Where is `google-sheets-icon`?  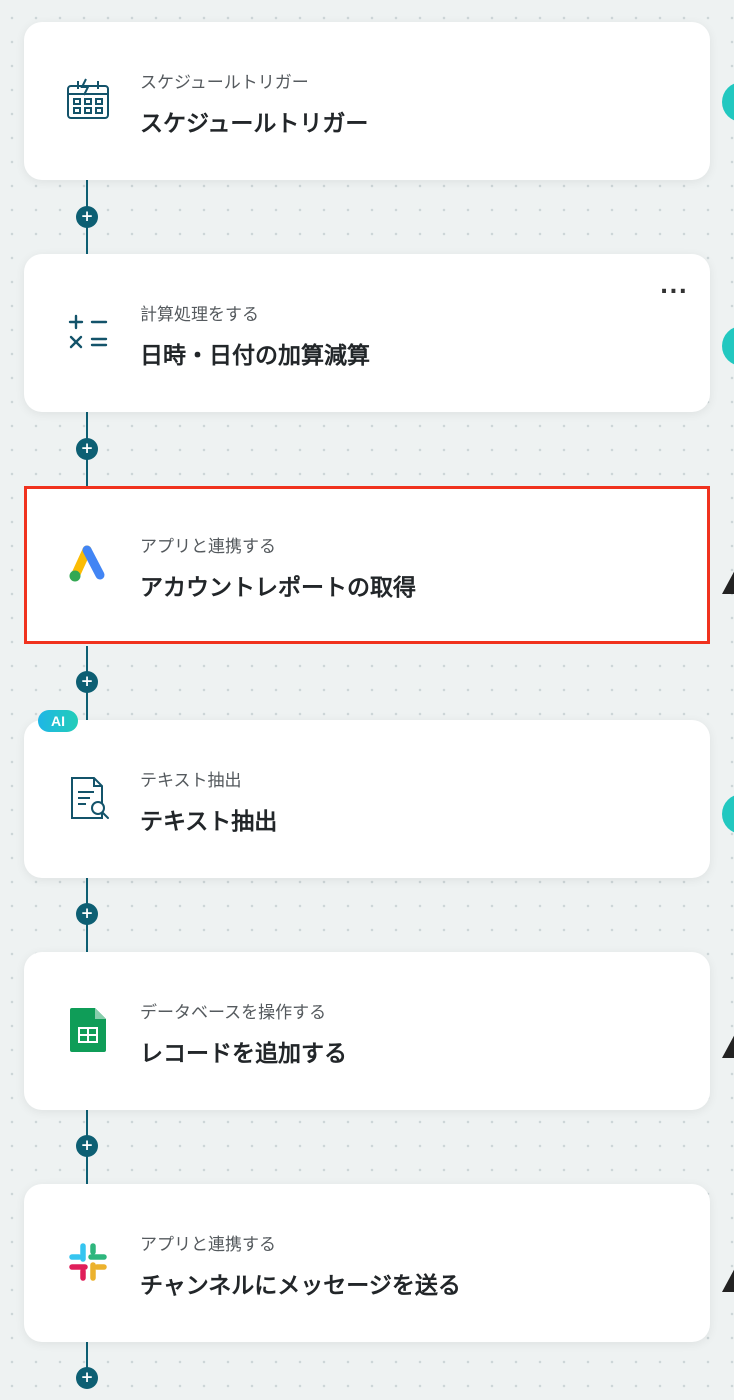 google-sheets-icon is located at coordinates (88, 1030).